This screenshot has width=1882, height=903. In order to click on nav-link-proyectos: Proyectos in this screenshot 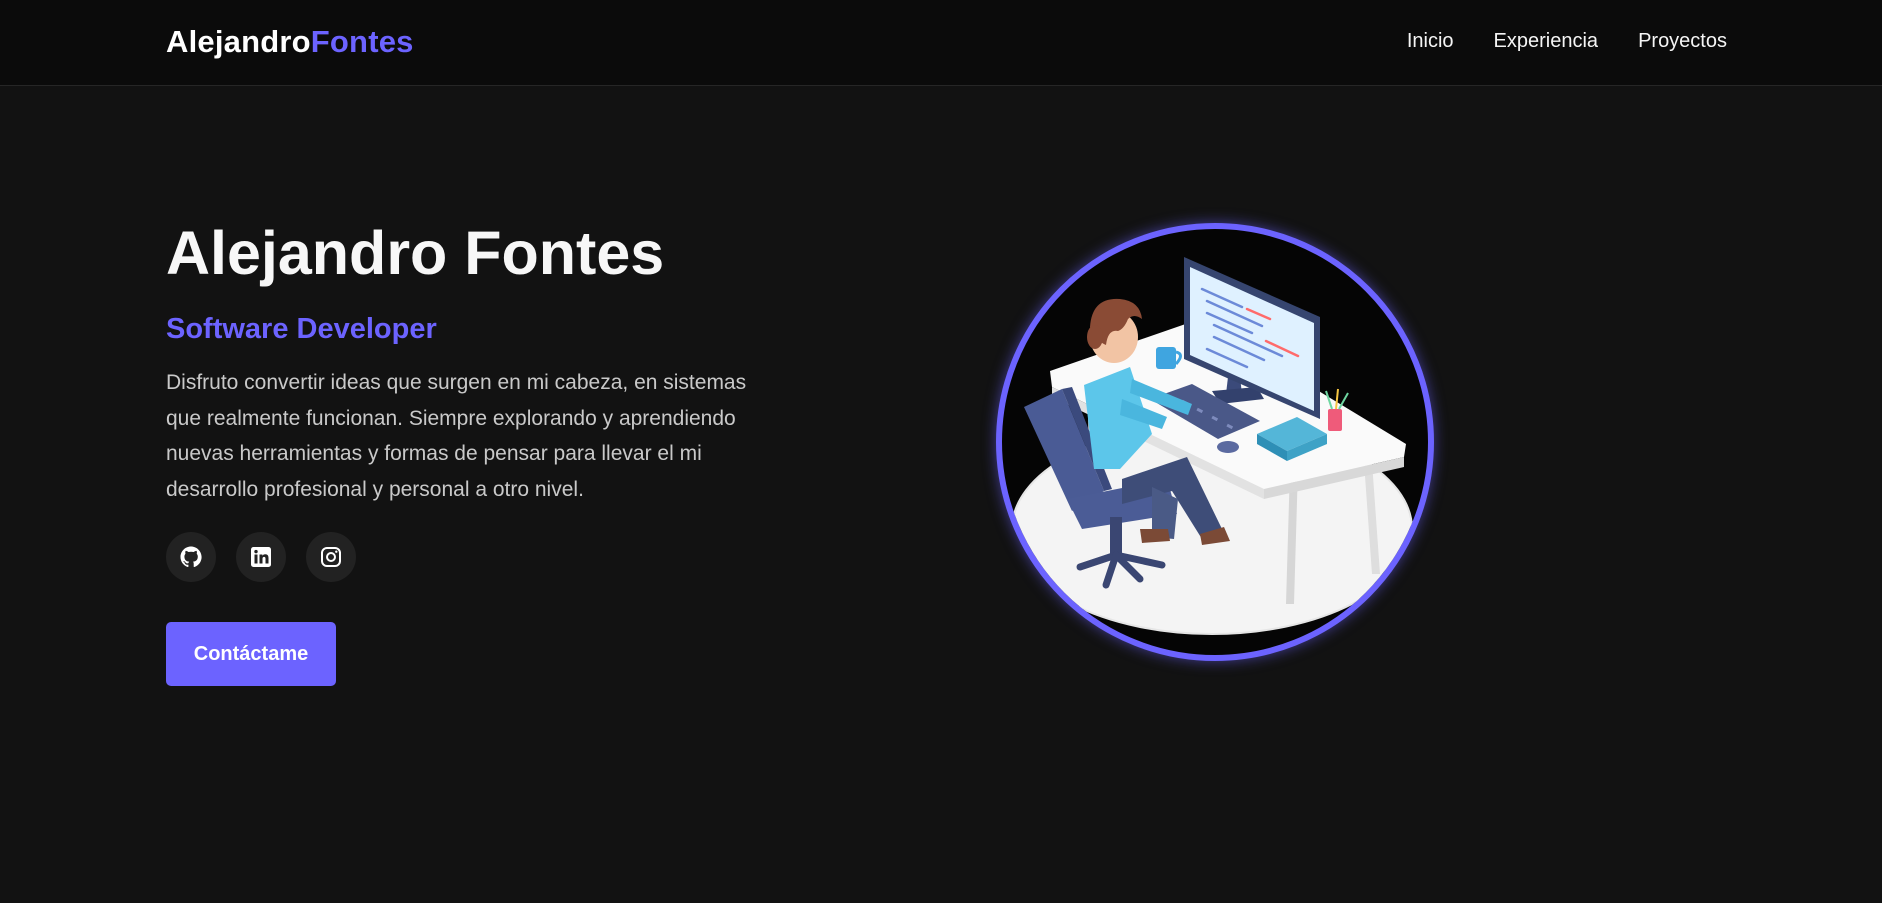, I will do `click(1682, 41)`.